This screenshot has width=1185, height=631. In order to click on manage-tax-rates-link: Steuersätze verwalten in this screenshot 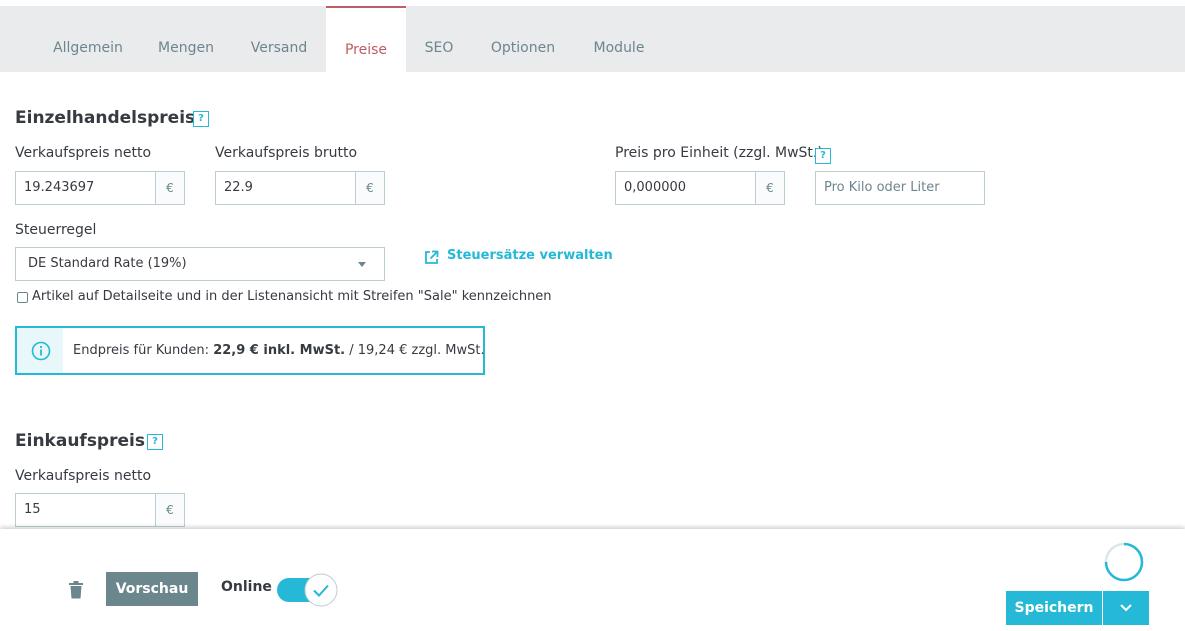, I will do `click(530, 255)`.